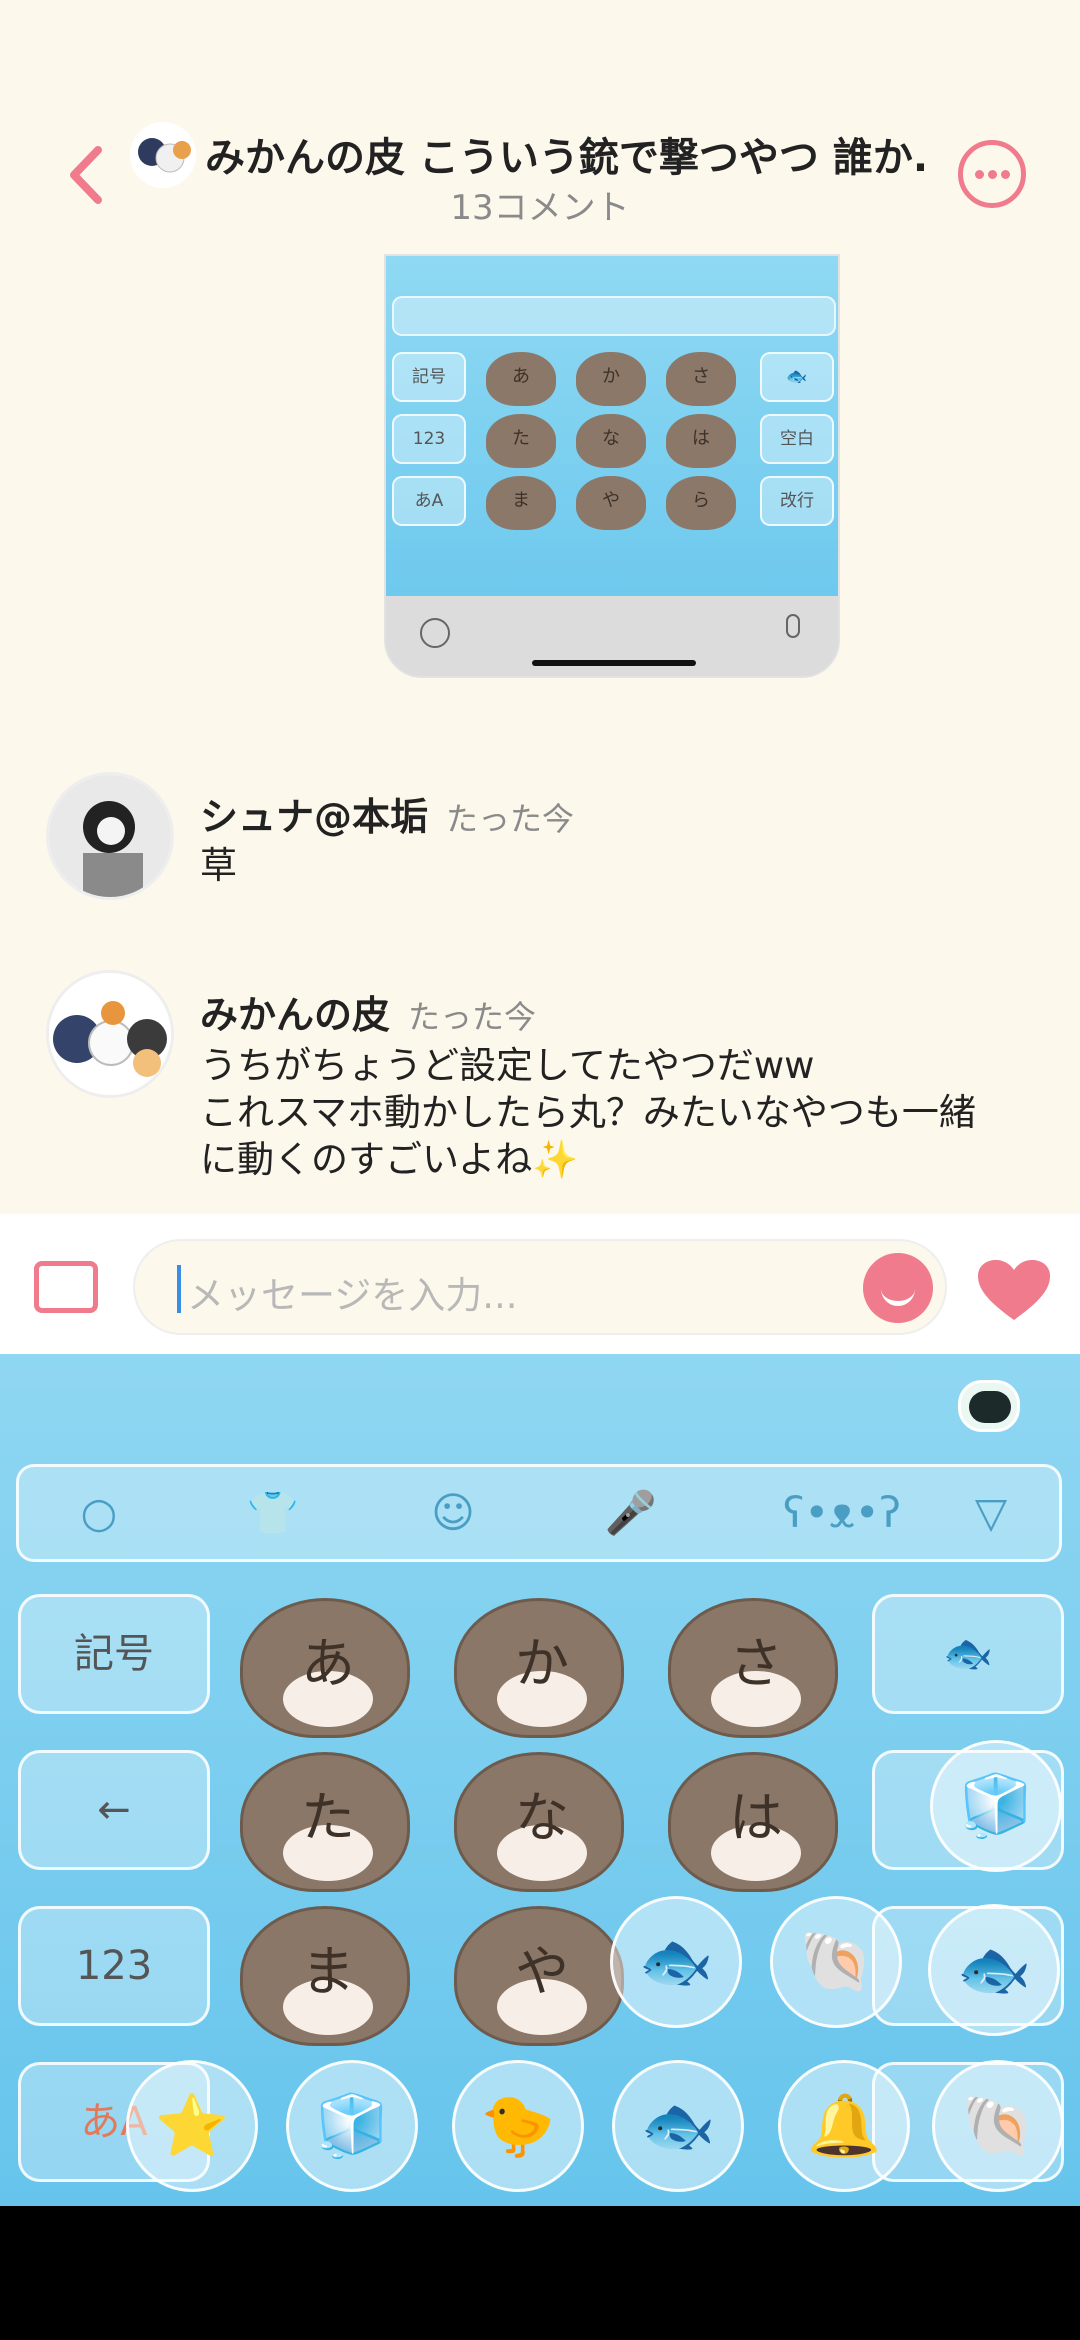 This screenshot has width=1080, height=2340. Describe the element at coordinates (192, 2126) in the screenshot. I see `star-bubble: ⭐` at that location.